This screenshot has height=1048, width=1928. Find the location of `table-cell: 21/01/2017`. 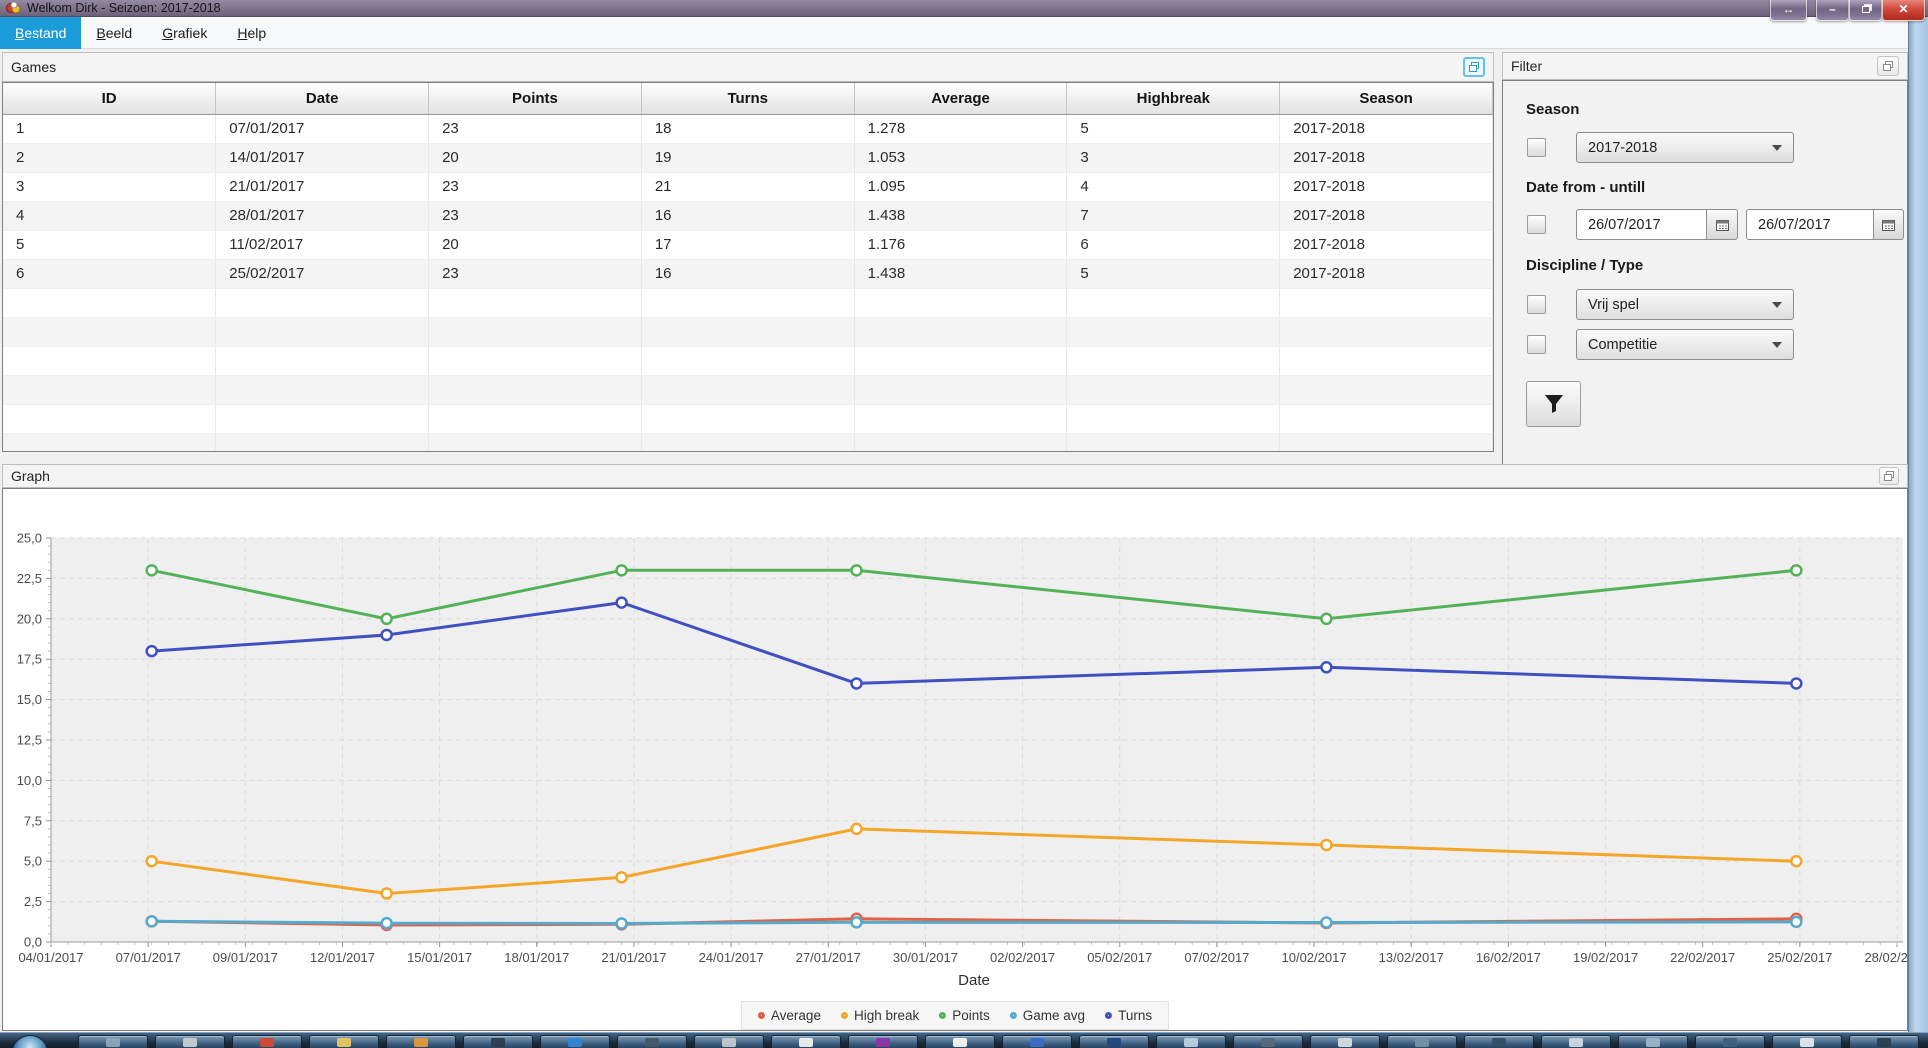

table-cell: 21/01/2017 is located at coordinates (322, 187).